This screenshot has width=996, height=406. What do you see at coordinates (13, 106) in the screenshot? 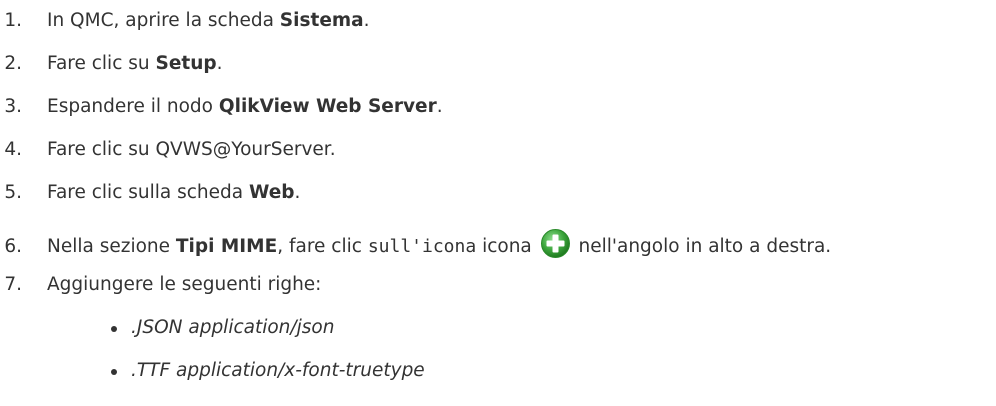
I see `step-number: 3.` at bounding box center [13, 106].